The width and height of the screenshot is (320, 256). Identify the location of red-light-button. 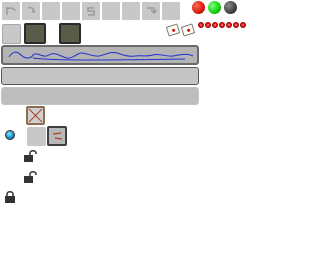
(198, 7).